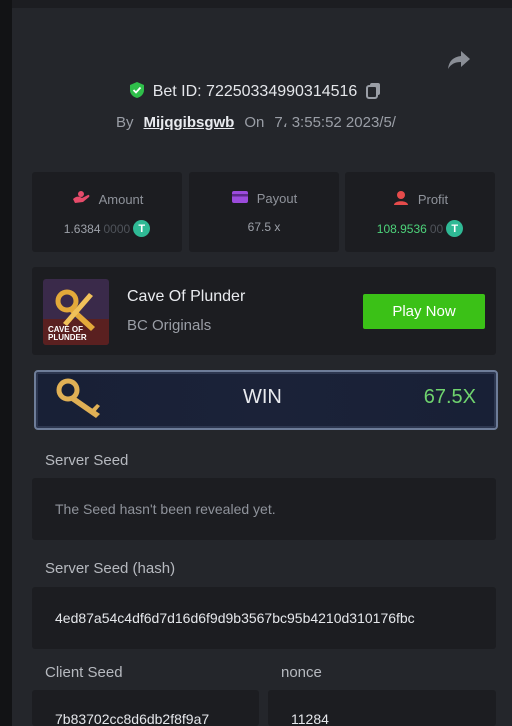 Image resolution: width=512 pixels, height=726 pixels. Describe the element at coordinates (110, 568) in the screenshot. I see `server-seed-hash-label: Server Seed (hash)` at that location.